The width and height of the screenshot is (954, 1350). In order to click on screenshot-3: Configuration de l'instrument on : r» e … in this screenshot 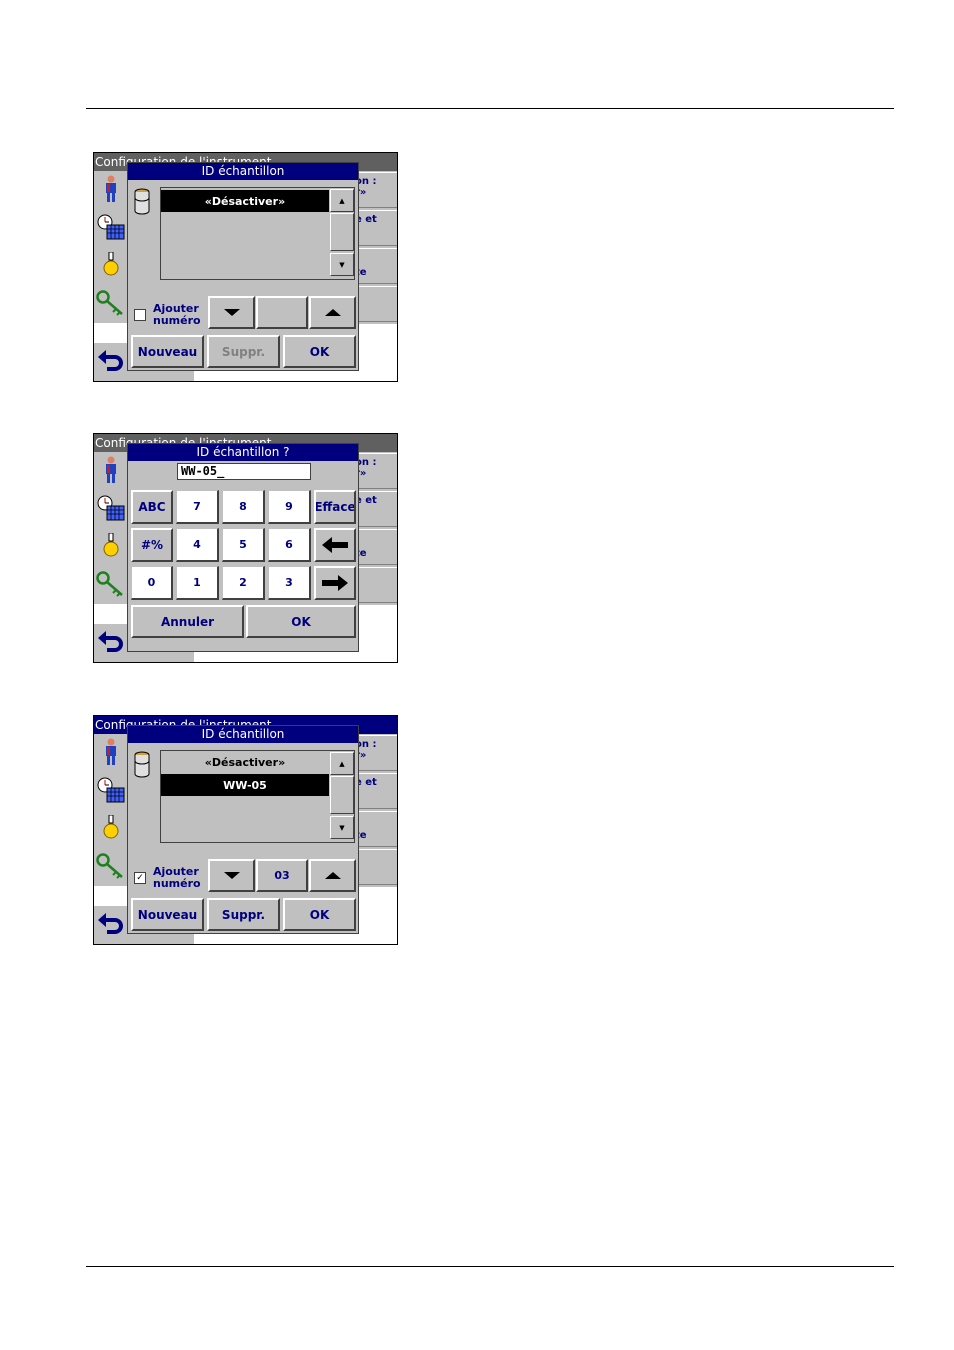, I will do `click(245, 830)`.